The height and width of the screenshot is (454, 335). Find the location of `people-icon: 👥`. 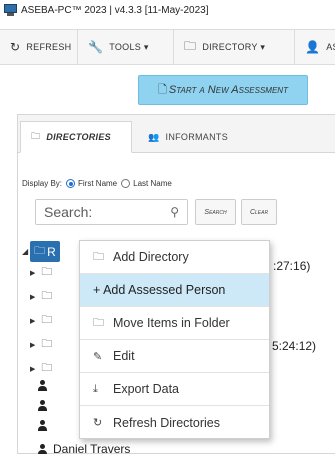

people-icon: 👥 is located at coordinates (154, 136).